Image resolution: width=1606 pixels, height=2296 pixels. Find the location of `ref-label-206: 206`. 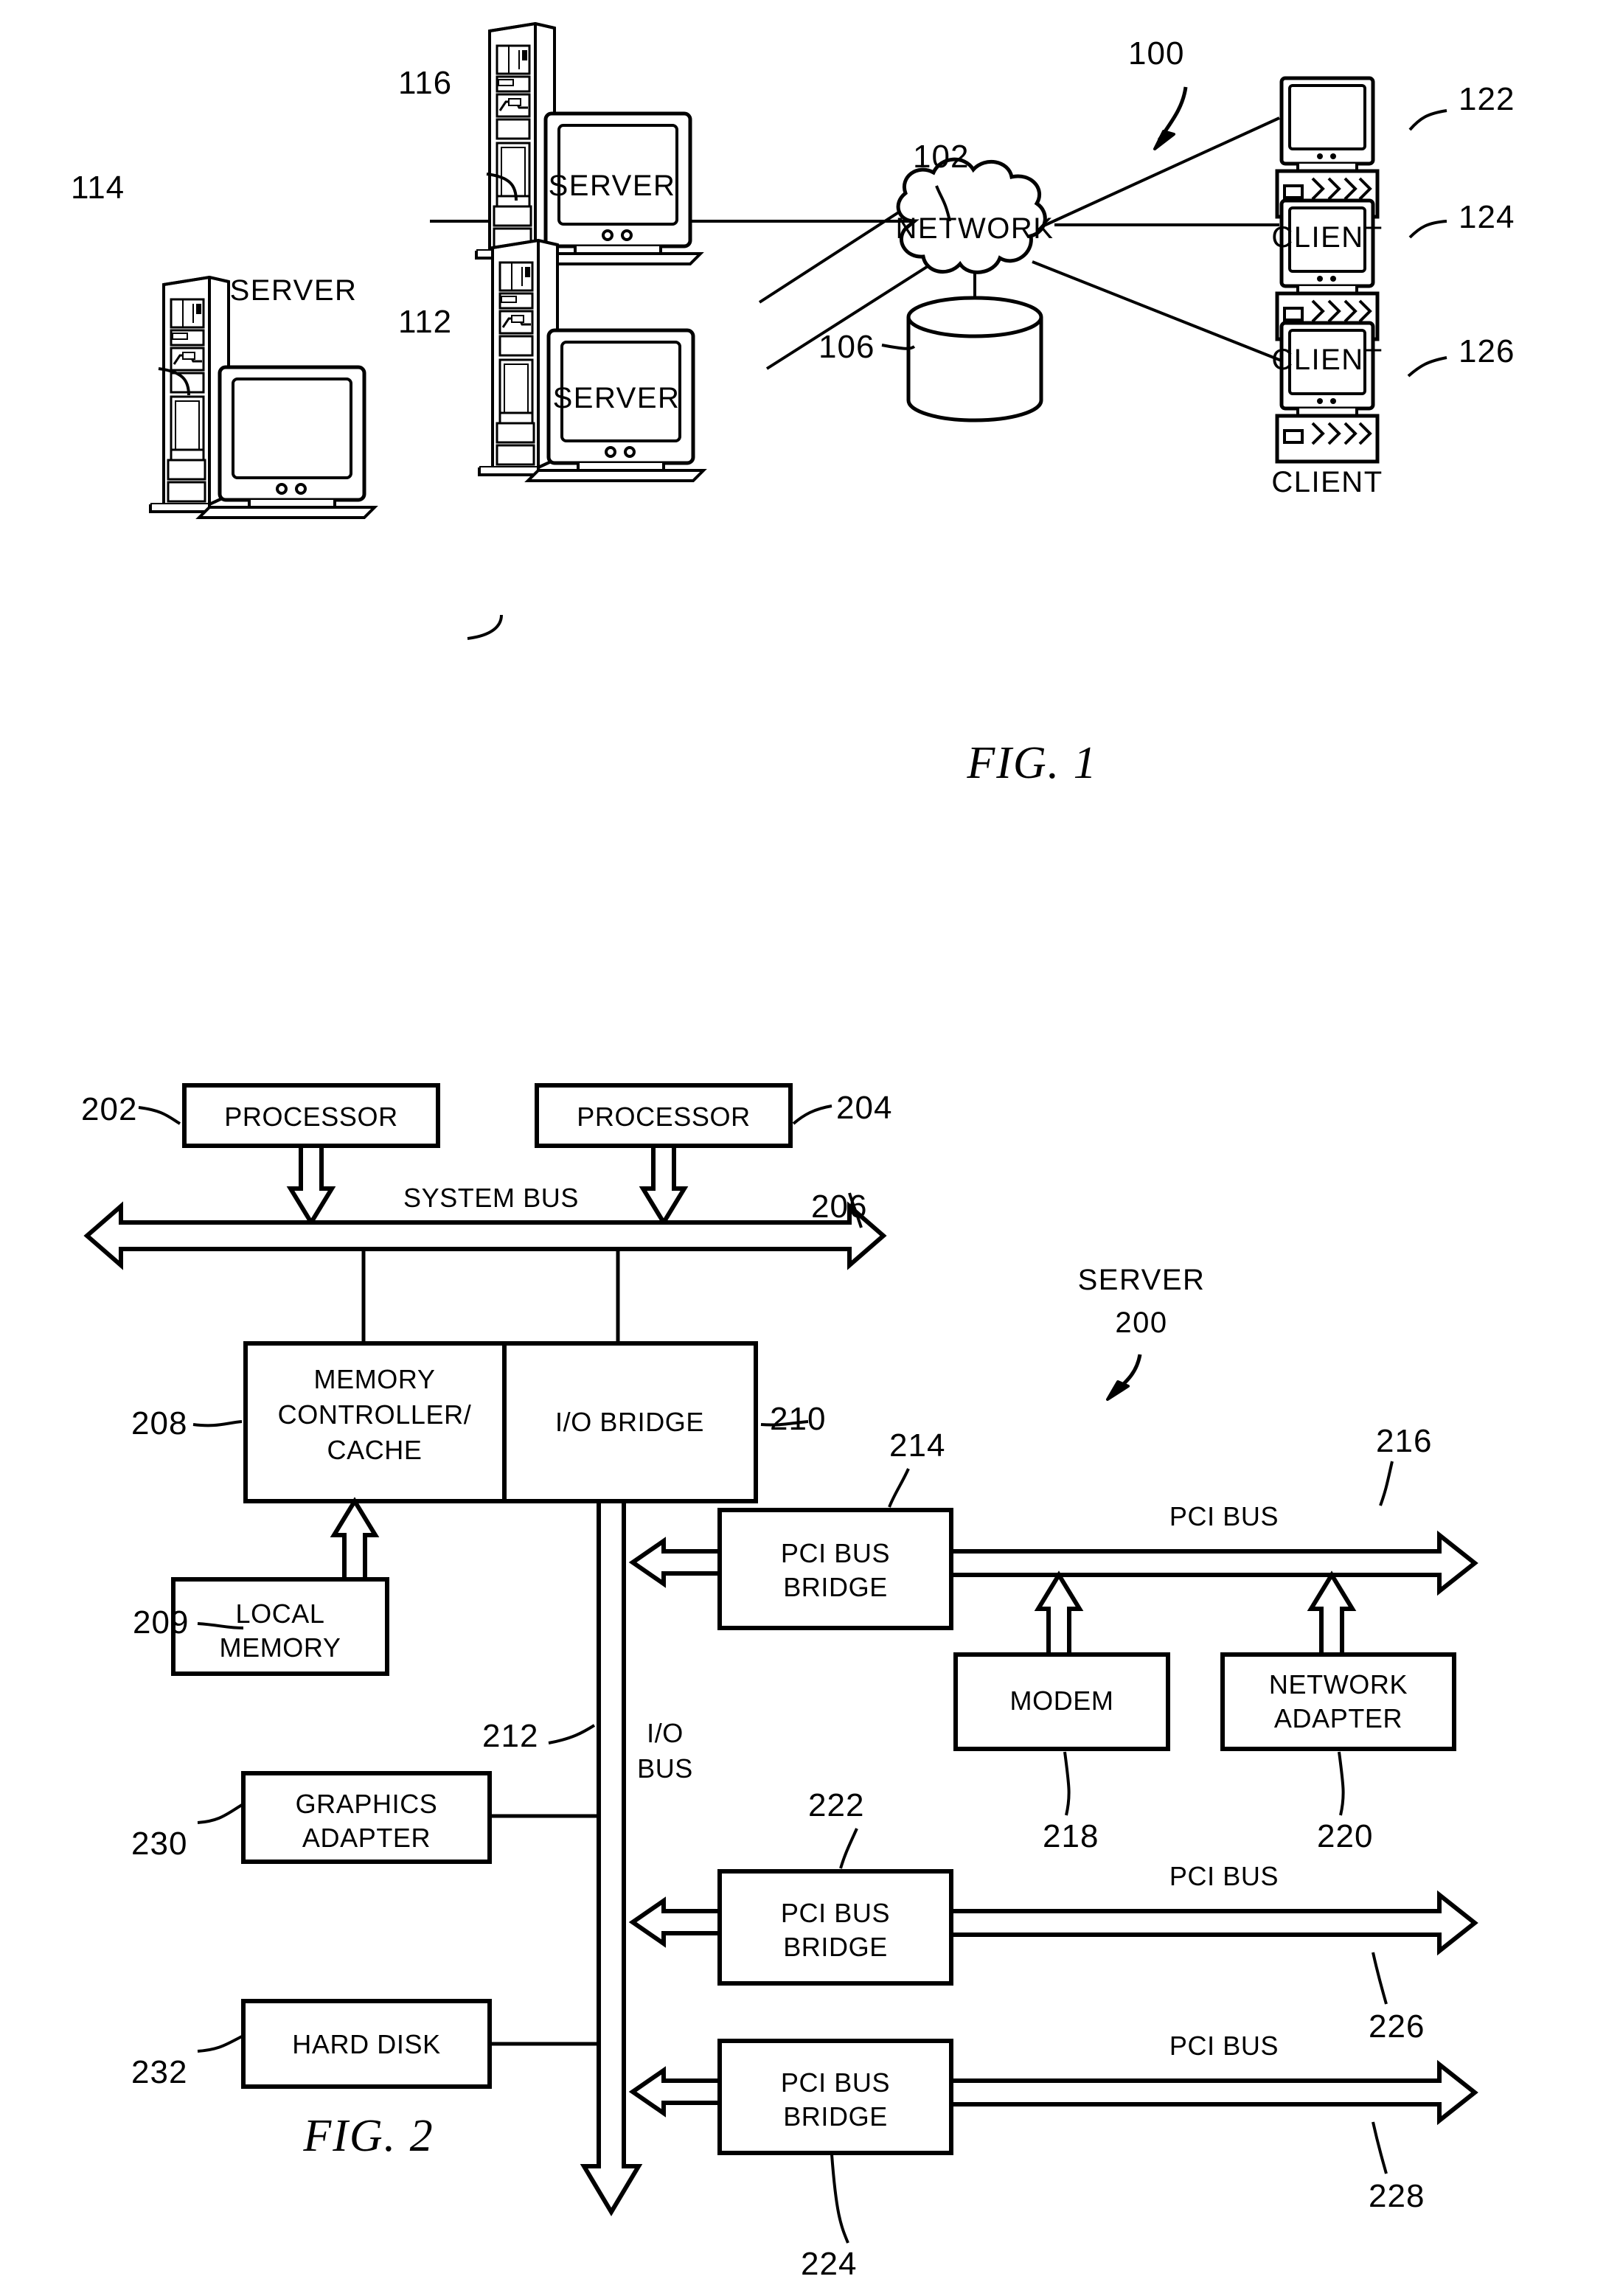

ref-label-206: 206 is located at coordinates (839, 1207).